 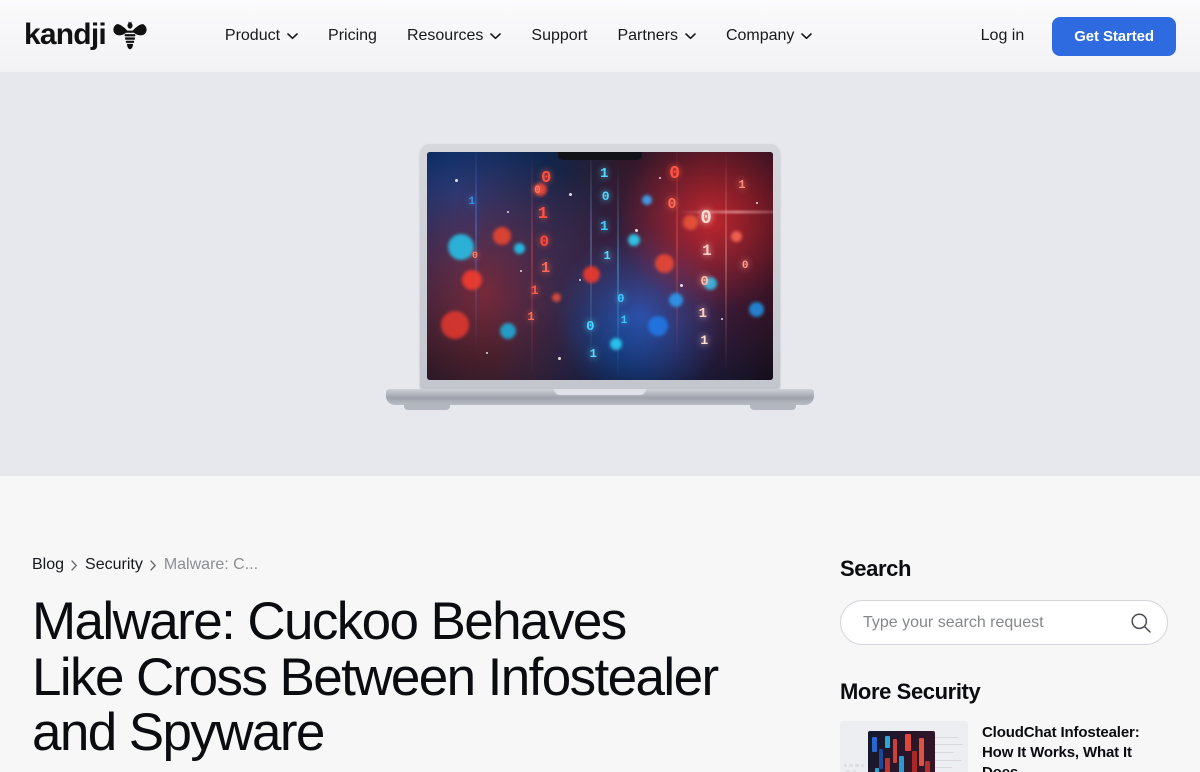 What do you see at coordinates (947, 753) in the screenshot?
I see `thumb-decoration-lines` at bounding box center [947, 753].